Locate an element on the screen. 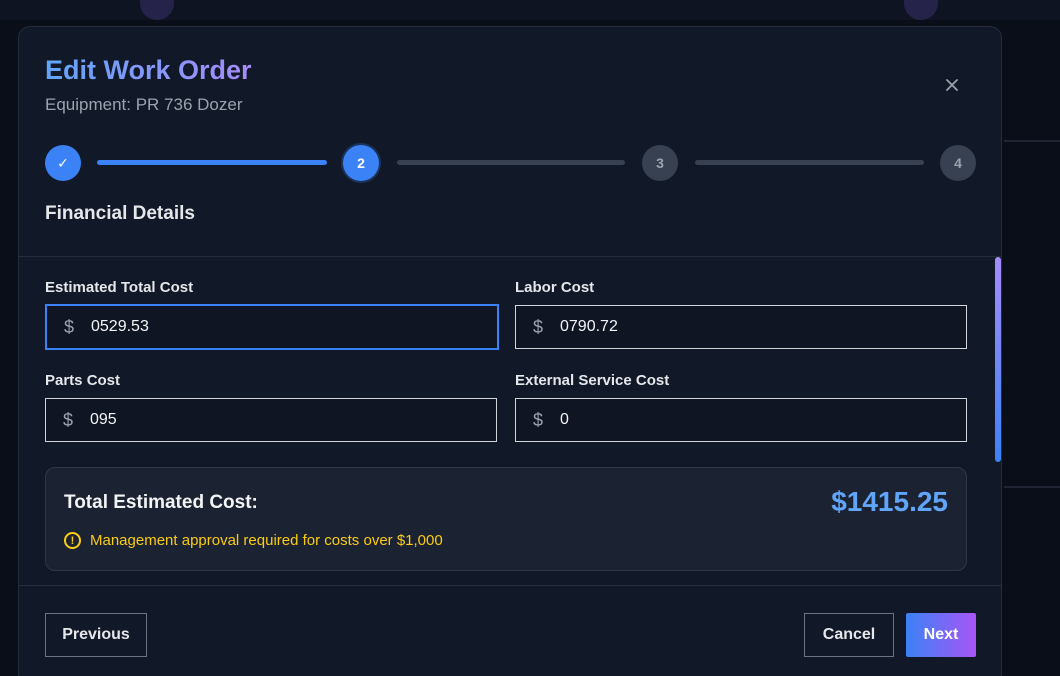 The image size is (1060, 676). labor-cost-field: $ is located at coordinates (741, 327).